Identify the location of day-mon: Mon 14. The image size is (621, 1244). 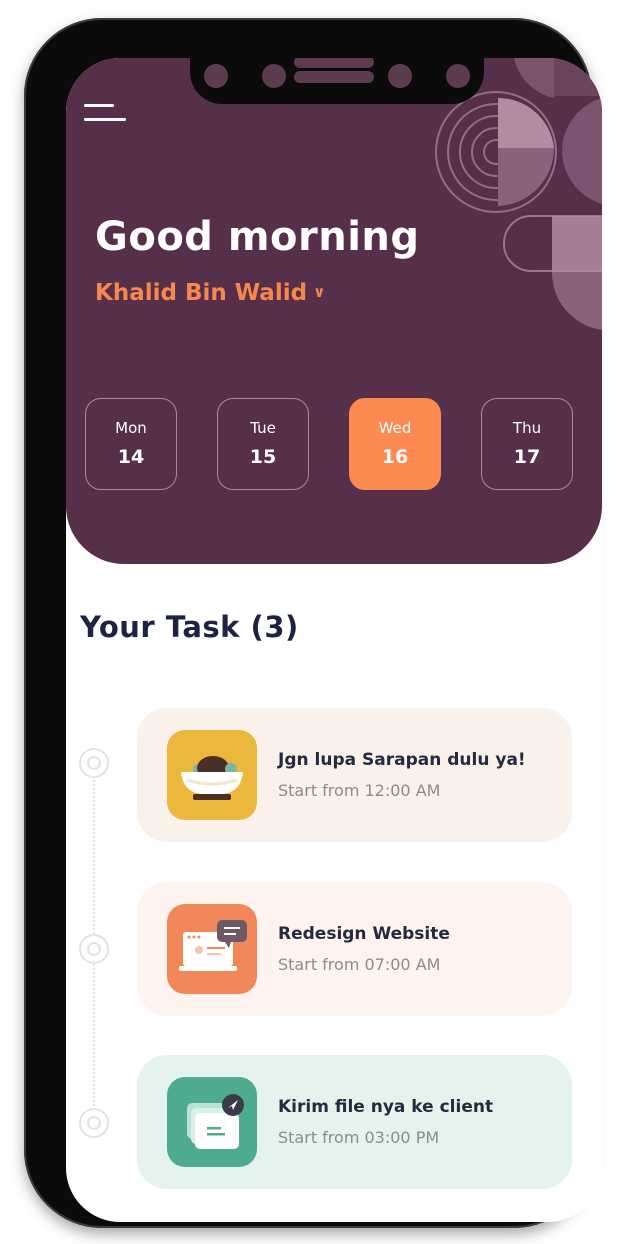
(131, 444).